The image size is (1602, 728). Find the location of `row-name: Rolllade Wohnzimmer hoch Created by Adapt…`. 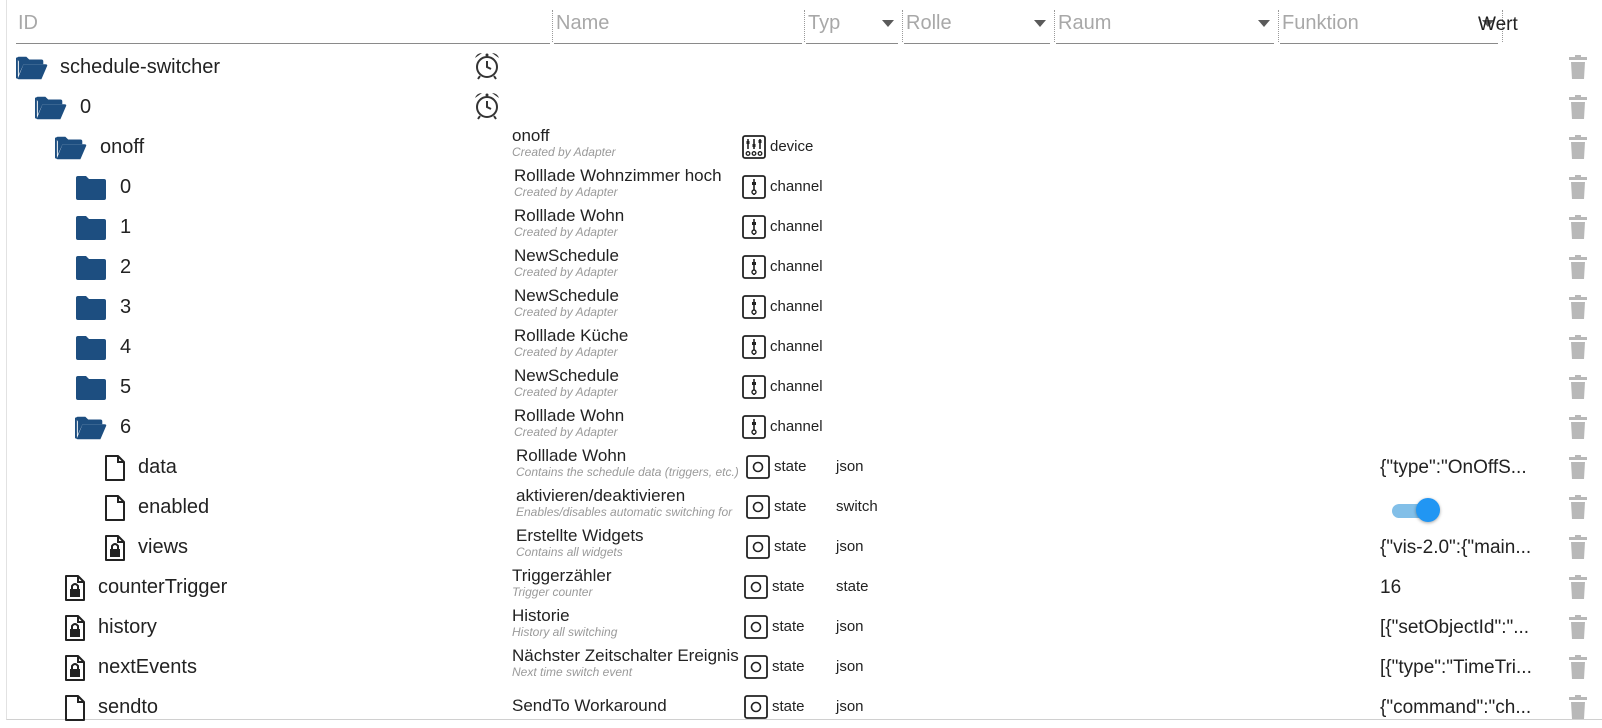

row-name: Rolllade Wohnzimmer hoch Created by Adapt… is located at coordinates (618, 182).